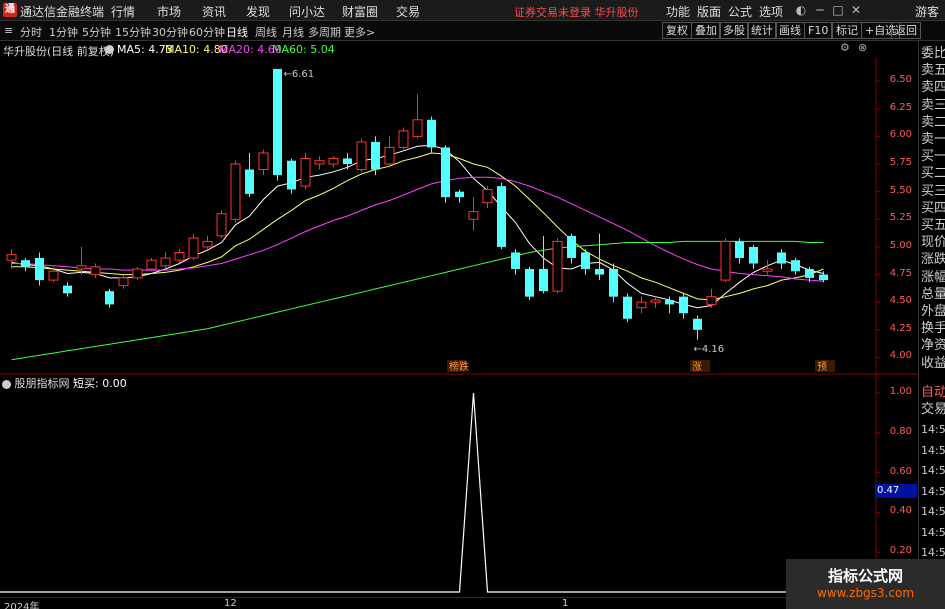 This screenshot has width=945, height=609. Describe the element at coordinates (42, 383) in the screenshot. I see `indicator-title: 股朋指标网` at that location.